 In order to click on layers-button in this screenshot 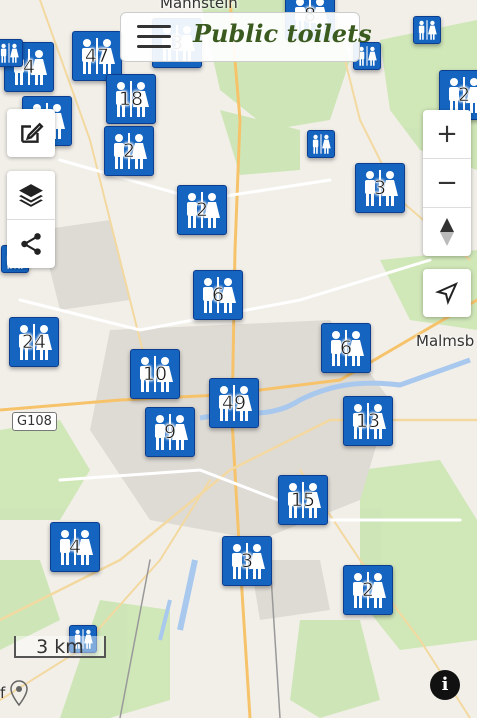, I will do `click(31, 195)`.